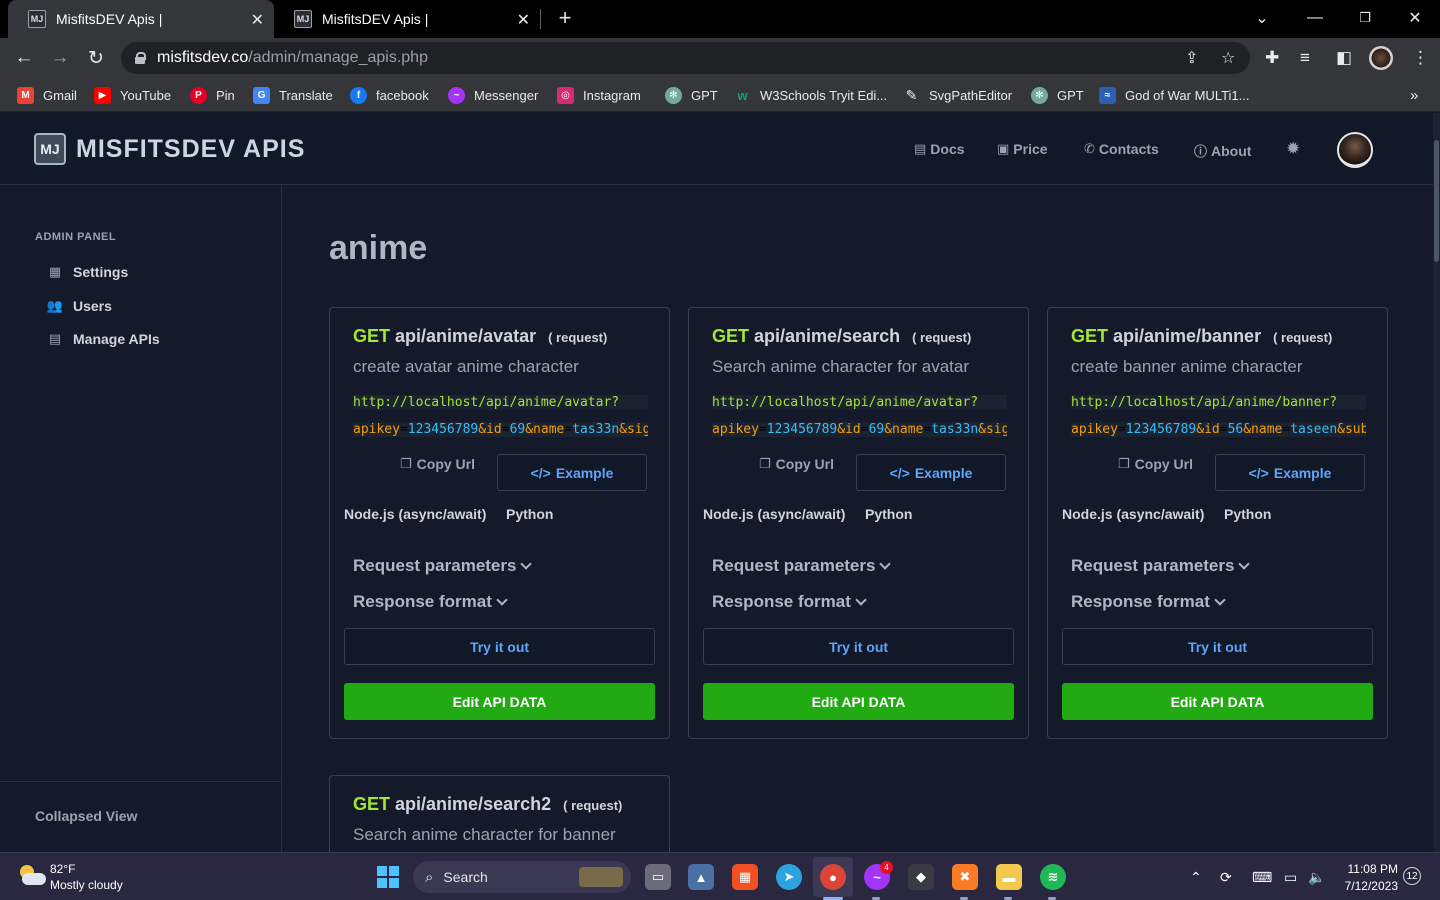 This screenshot has height=900, width=1440. Describe the element at coordinates (599, 95) in the screenshot. I see `bookmark-instagram: ◎ Instagram` at that location.